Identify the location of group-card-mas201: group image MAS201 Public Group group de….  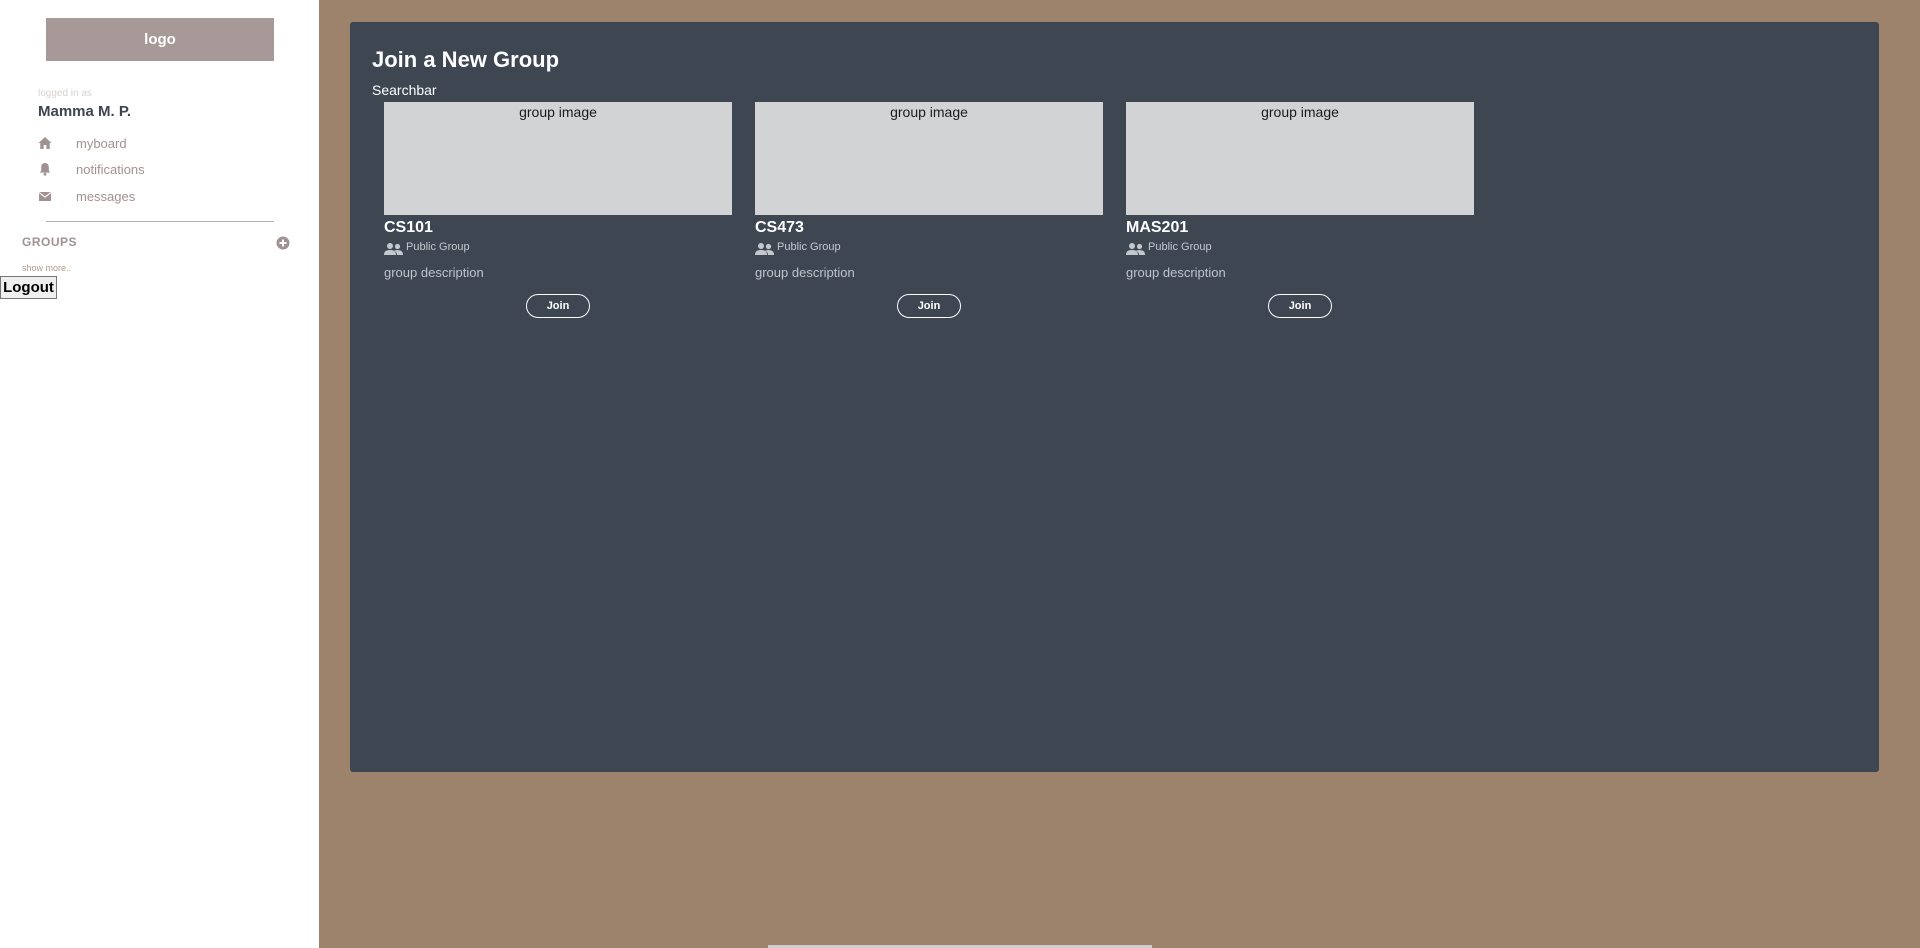
(1300, 222).